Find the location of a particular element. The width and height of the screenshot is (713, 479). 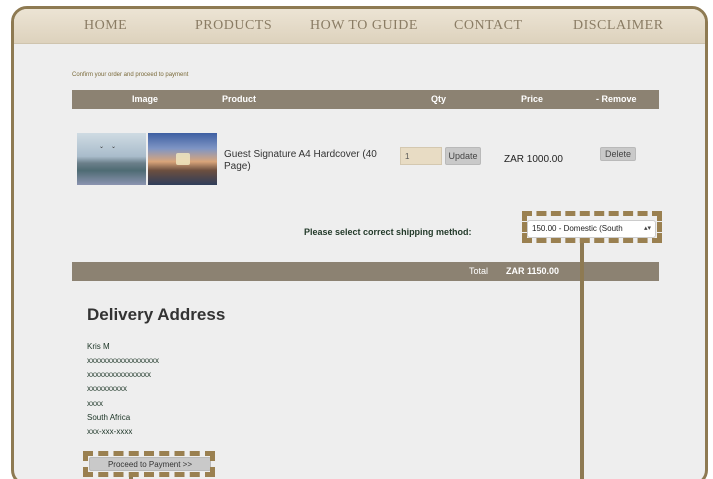

address-line: xxxxxxxxxxxxxxxxxx is located at coordinates (123, 360).